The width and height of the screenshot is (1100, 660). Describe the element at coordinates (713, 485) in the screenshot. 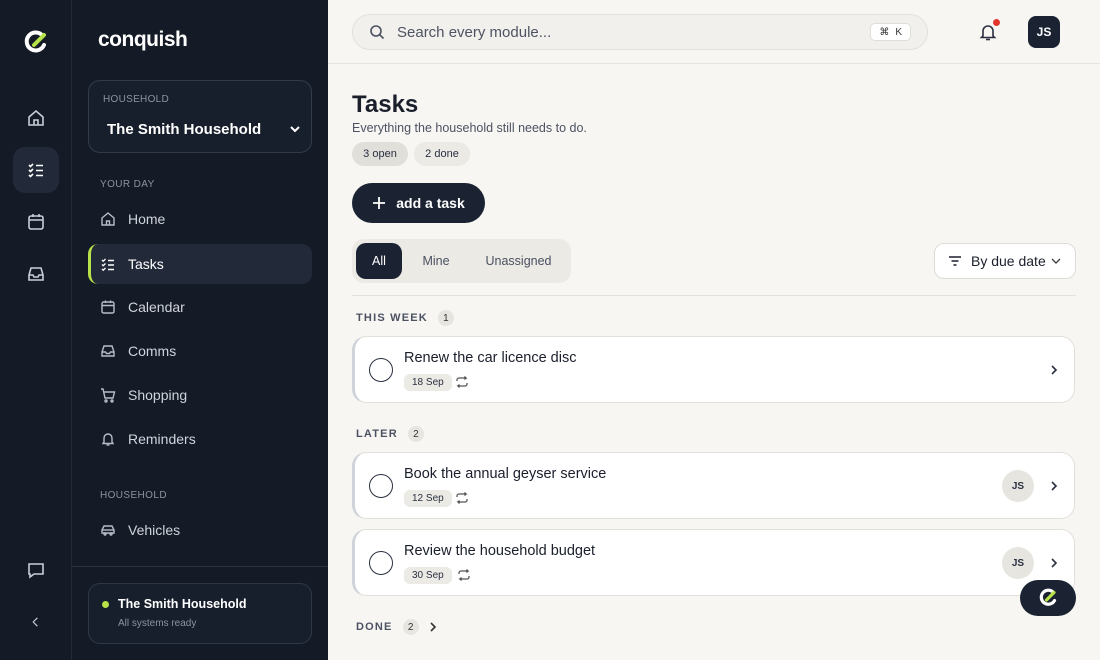

I see `task-card: Book the annual geyser service 12 Sep JS` at that location.